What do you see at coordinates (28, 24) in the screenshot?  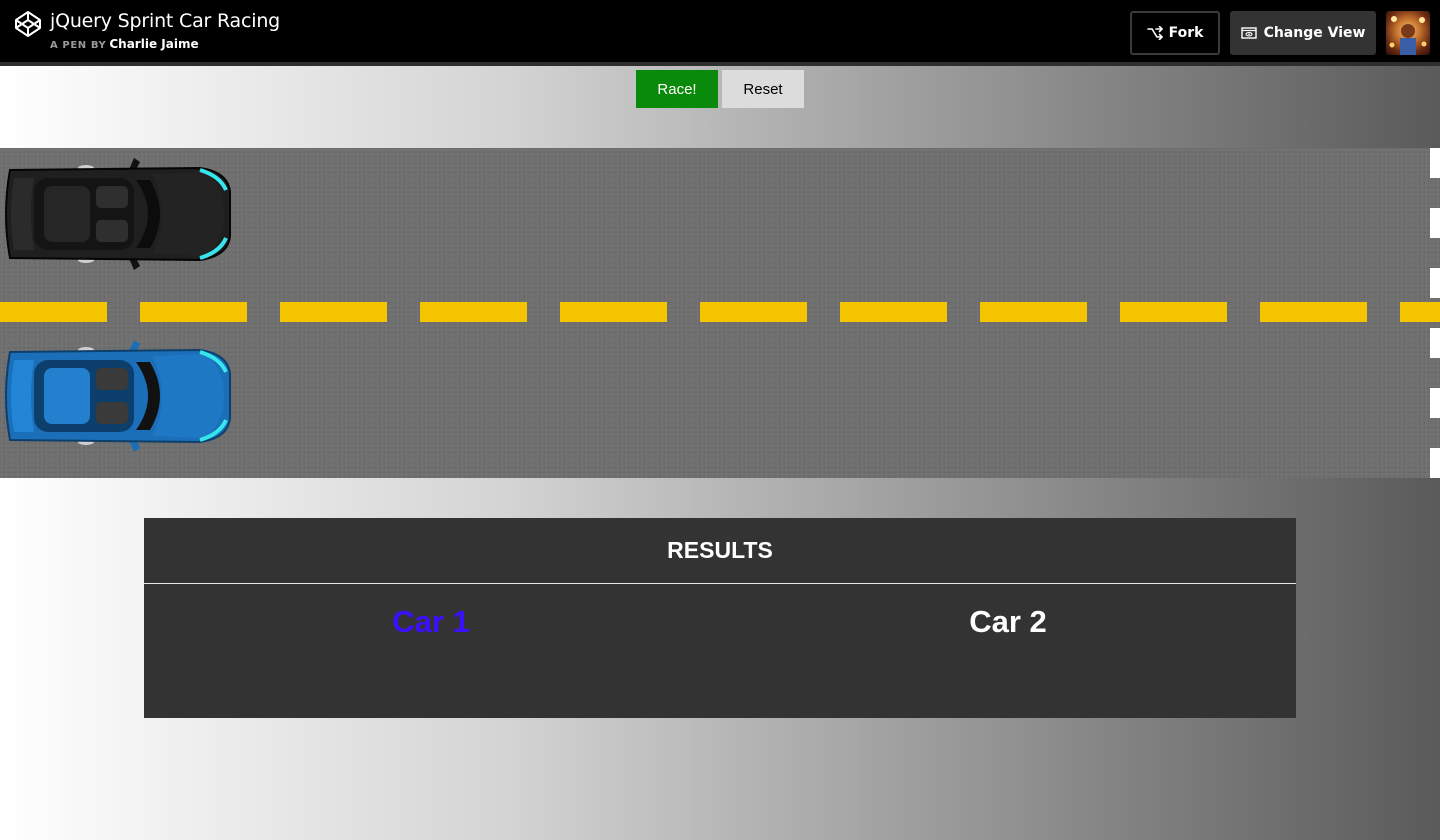 I see `codepen-logo-icon` at bounding box center [28, 24].